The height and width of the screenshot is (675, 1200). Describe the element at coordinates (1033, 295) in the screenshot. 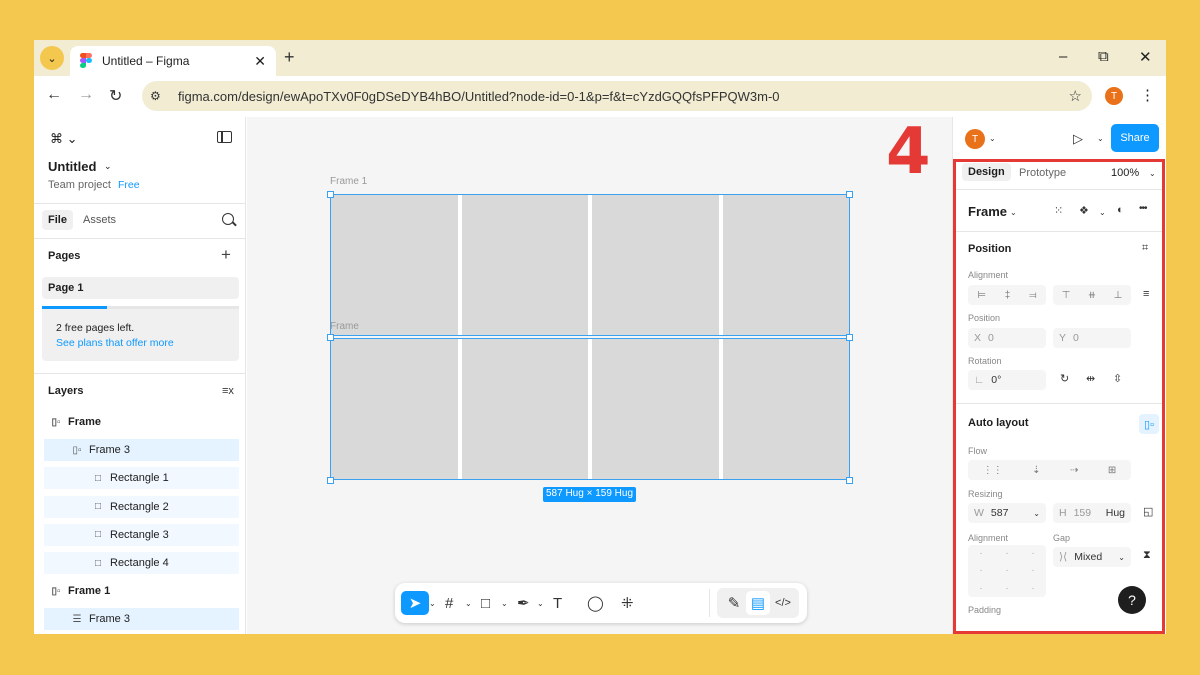

I see `align-right-icon: ⫤` at that location.